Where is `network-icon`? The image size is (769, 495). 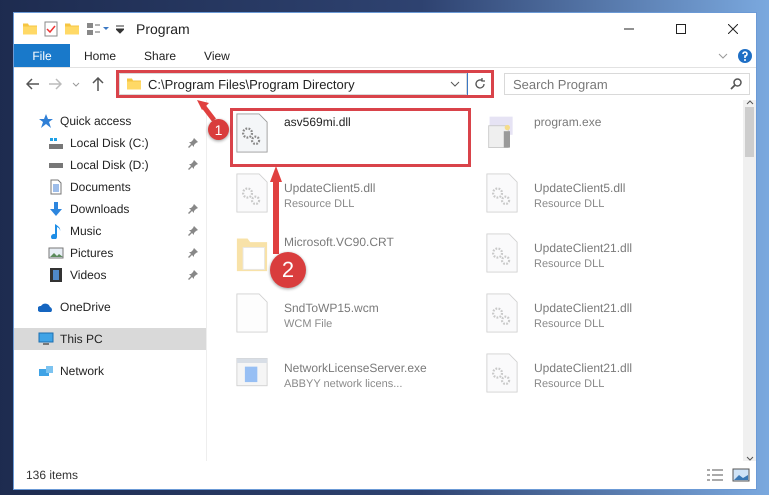
network-icon is located at coordinates (46, 371).